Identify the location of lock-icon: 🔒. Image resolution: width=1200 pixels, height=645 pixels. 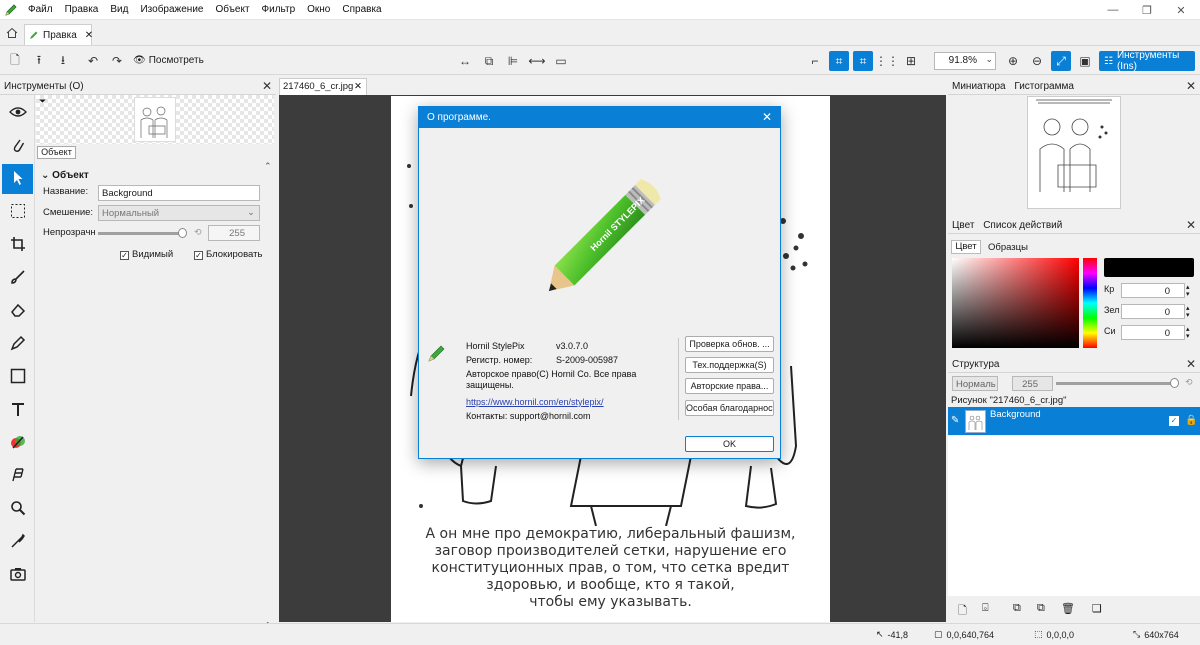
(1191, 420).